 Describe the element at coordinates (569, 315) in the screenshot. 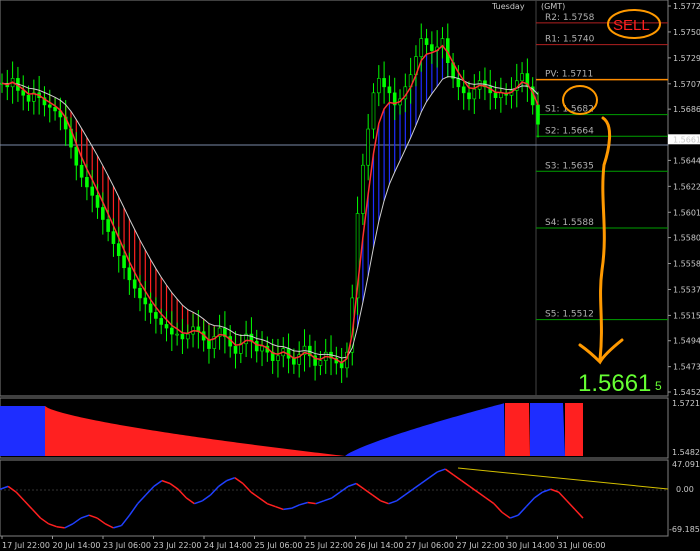

I see `pivot-label-s5: S5: 1.5512` at that location.